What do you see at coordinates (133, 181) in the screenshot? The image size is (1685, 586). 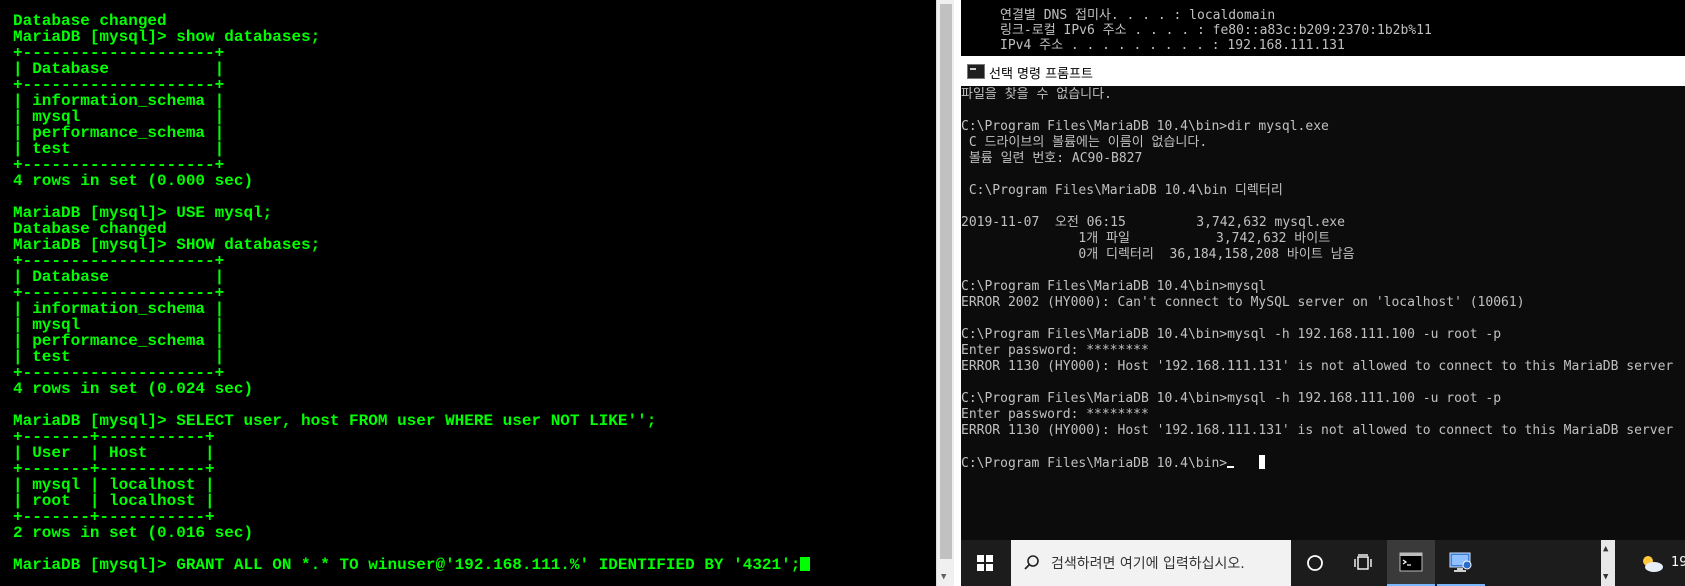 I see `terminal-line: 4 rows in set (0.000 sec)` at bounding box center [133, 181].